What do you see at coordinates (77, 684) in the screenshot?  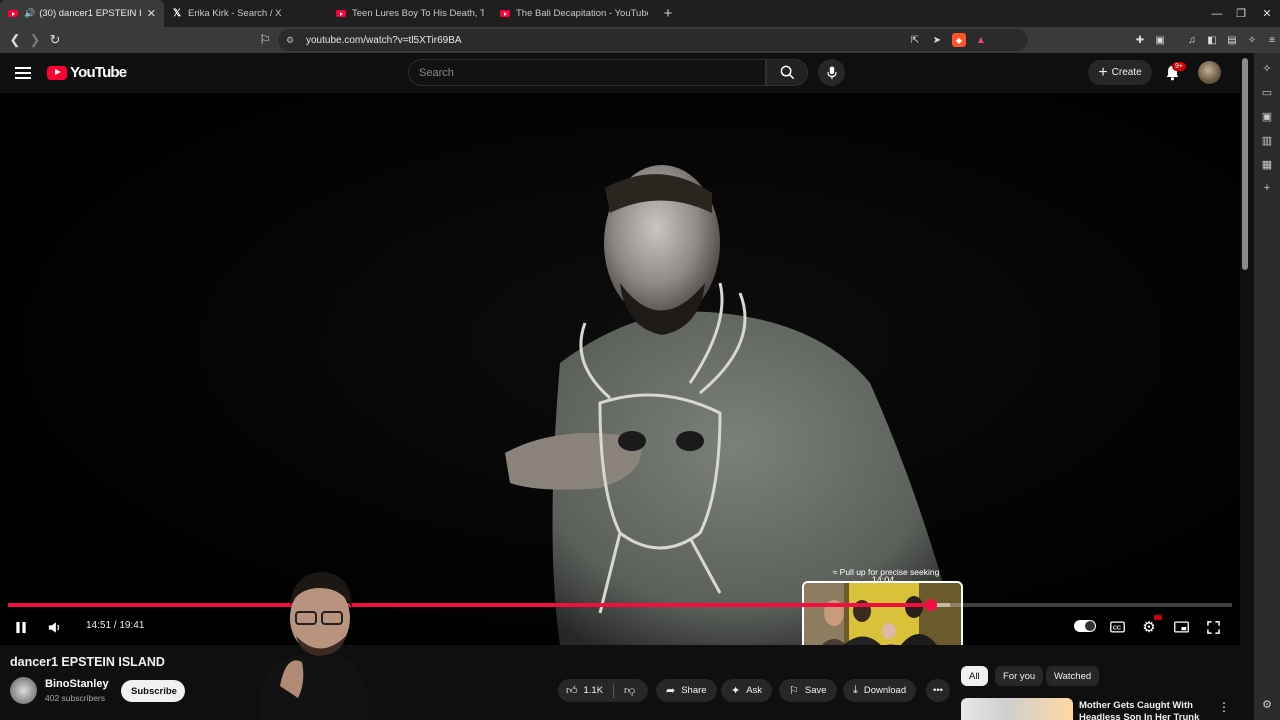 I see `channel-name: BinoStanley` at bounding box center [77, 684].